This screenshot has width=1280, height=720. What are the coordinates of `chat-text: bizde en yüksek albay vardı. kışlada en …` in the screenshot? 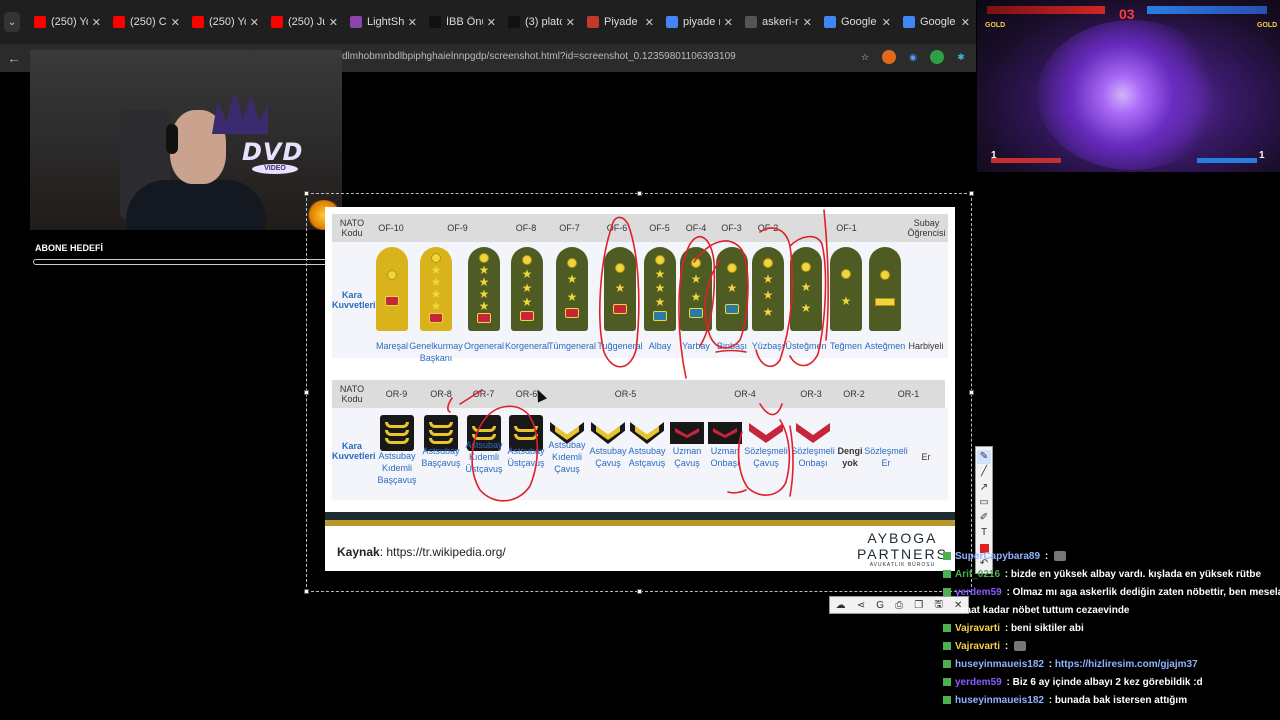 It's located at (1136, 574).